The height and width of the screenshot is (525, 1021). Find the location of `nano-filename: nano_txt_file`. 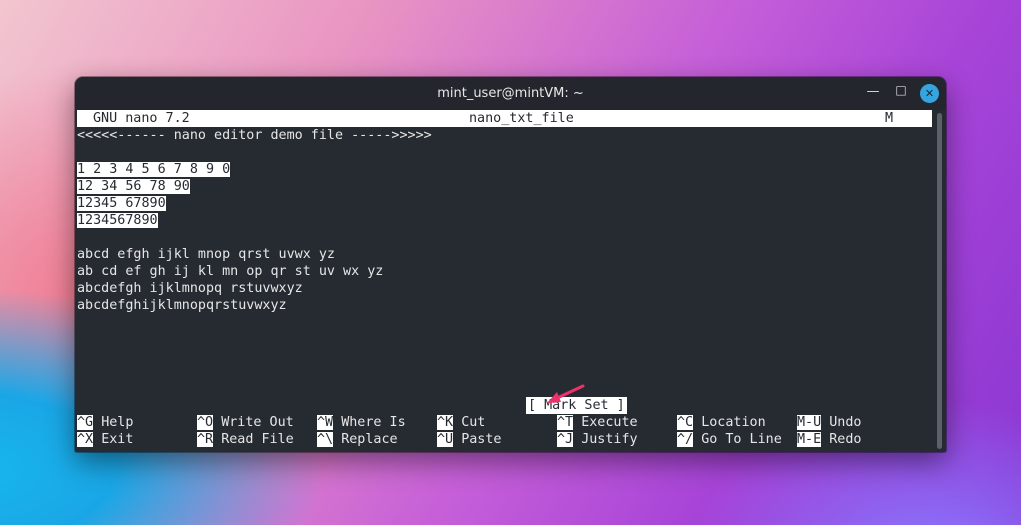

nano-filename: nano_txt_file is located at coordinates (521, 118).